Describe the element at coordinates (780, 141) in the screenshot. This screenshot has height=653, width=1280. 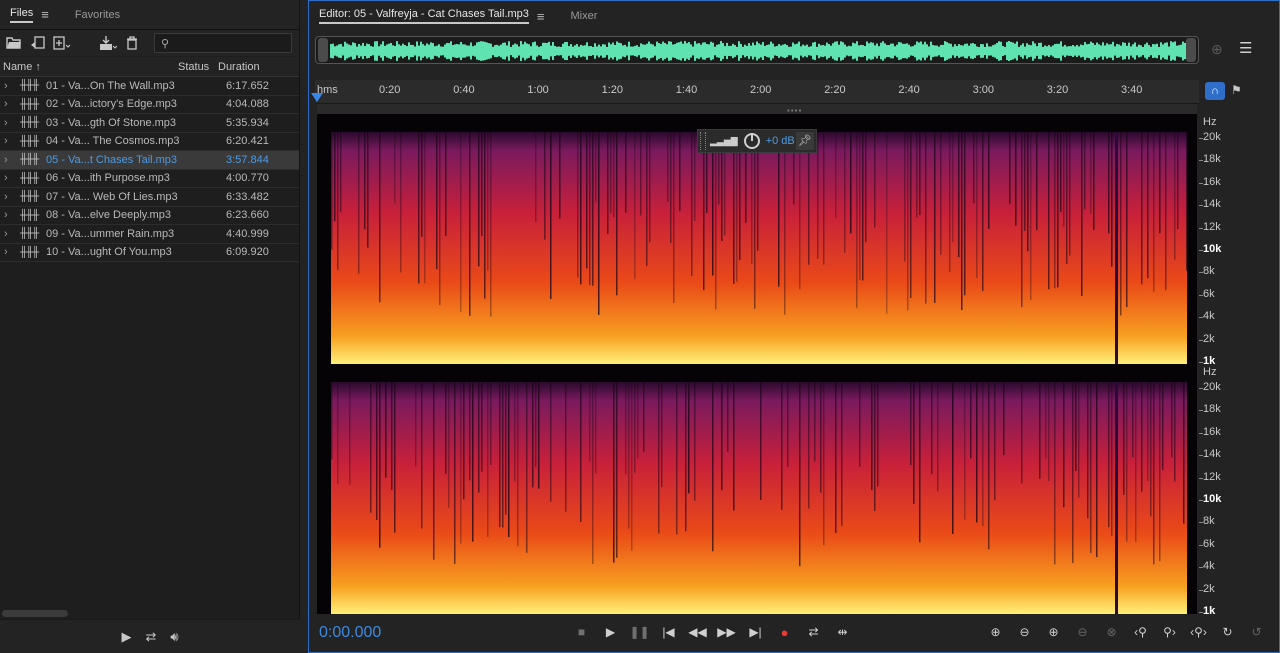
I see `hud-volume-value: +0 dB` at that location.